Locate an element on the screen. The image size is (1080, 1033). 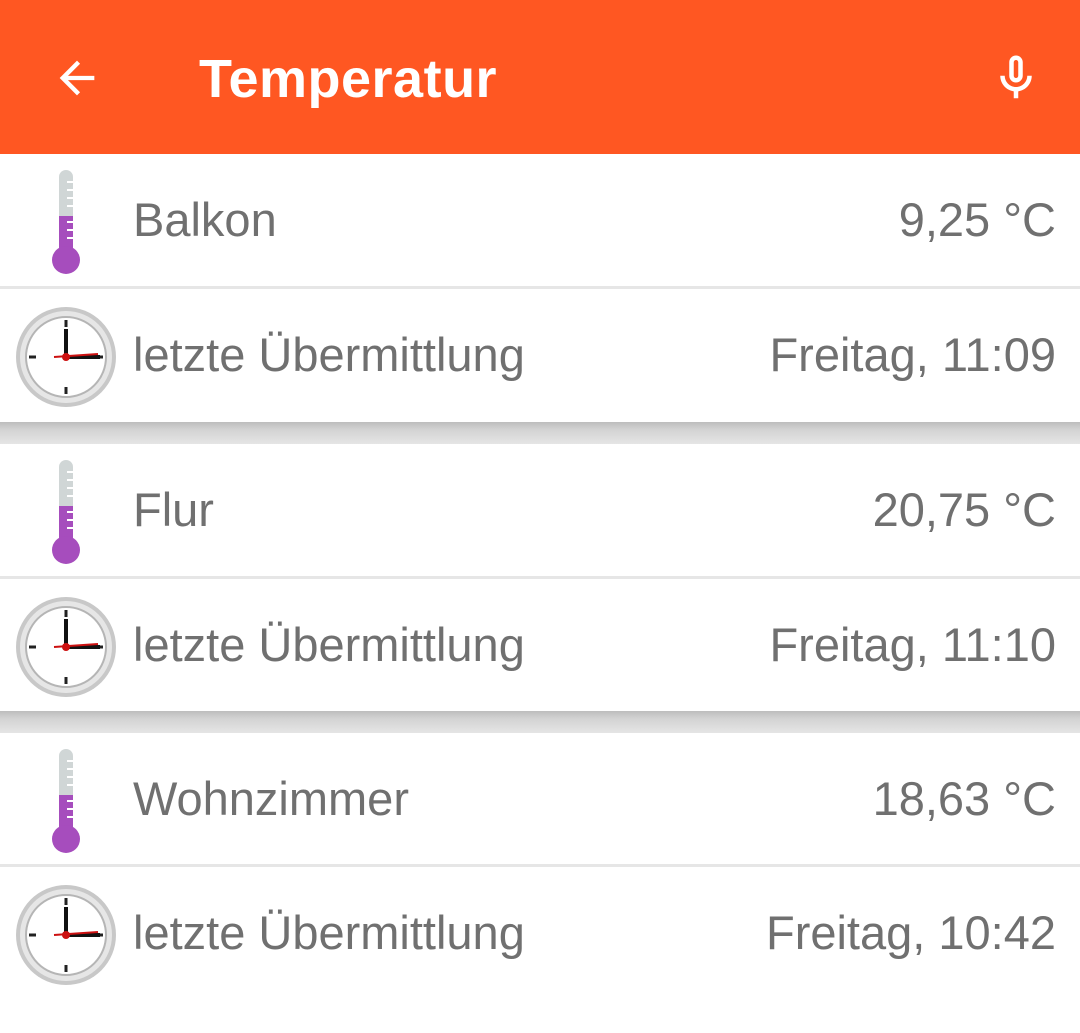
sensor-name: Flur is located at coordinates (173, 509).